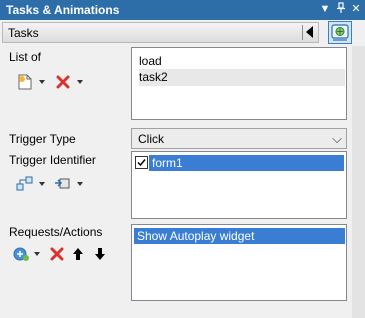  What do you see at coordinates (182, 10) in the screenshot?
I see `panel-title-bar: Tasks & Animations ▼ ✕` at bounding box center [182, 10].